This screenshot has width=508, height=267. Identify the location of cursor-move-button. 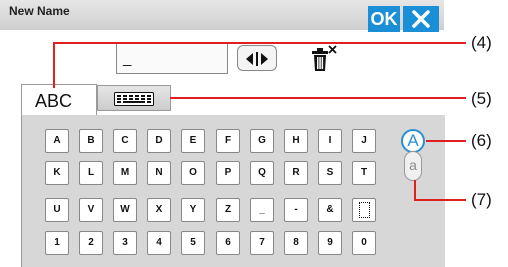
(257, 58).